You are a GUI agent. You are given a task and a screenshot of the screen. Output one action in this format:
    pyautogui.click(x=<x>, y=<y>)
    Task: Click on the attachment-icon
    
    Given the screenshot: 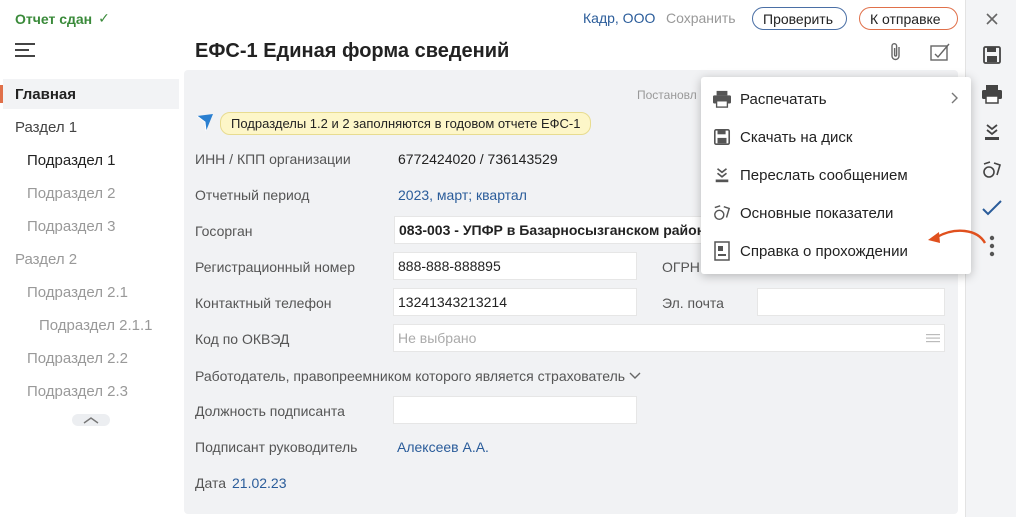 What is the action you would take?
    pyautogui.click(x=896, y=52)
    